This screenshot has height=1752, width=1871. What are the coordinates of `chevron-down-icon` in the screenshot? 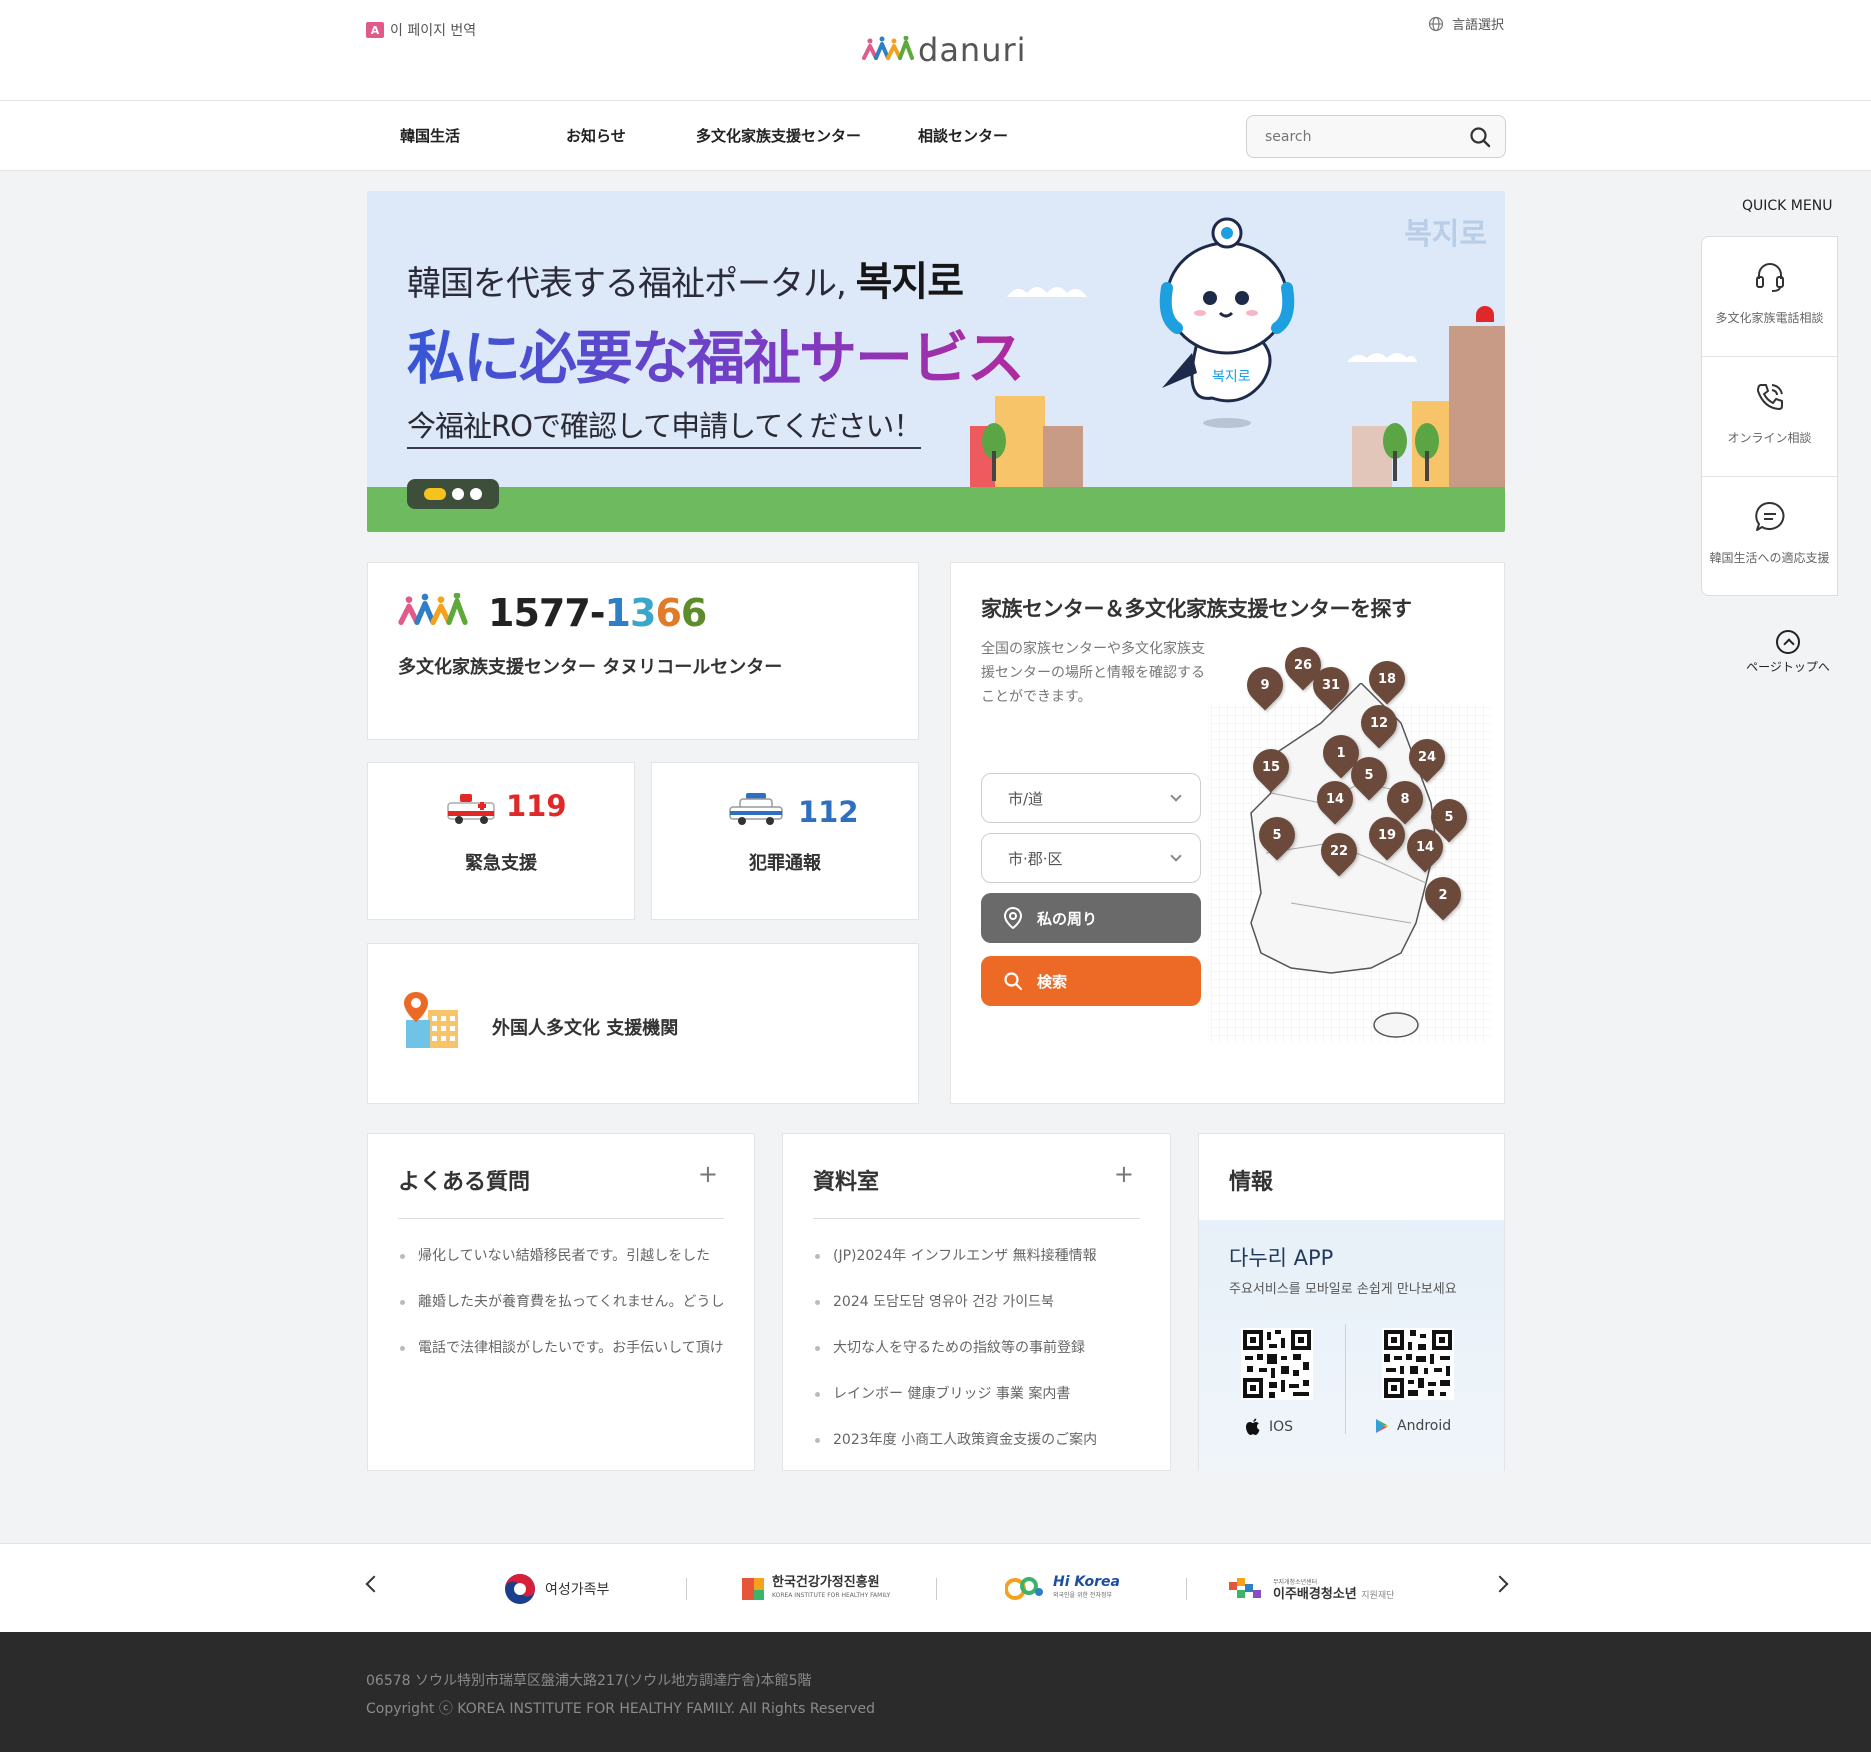 It's located at (1176, 856).